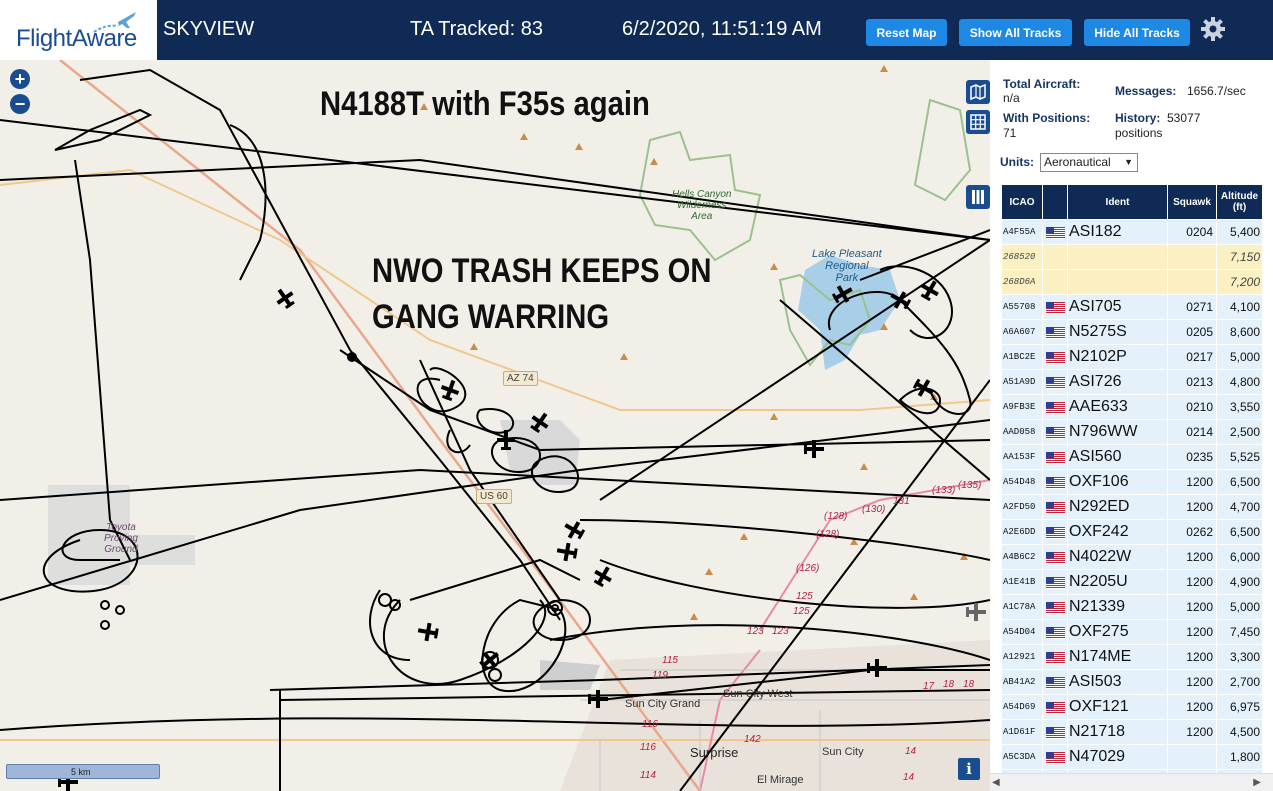  What do you see at coordinates (978, 122) in the screenshot?
I see `grid-toggle-button` at bounding box center [978, 122].